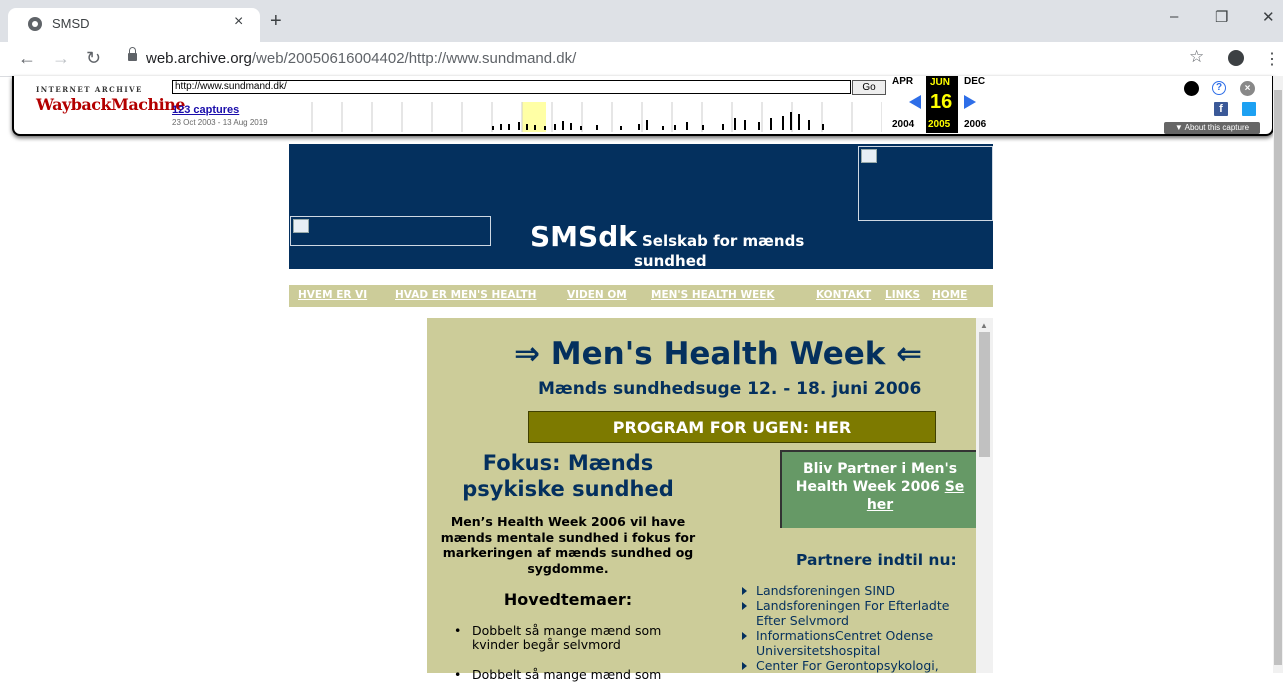  What do you see at coordinates (597, 295) in the screenshot?
I see `nav-viden-om: VIDEN OM` at bounding box center [597, 295].